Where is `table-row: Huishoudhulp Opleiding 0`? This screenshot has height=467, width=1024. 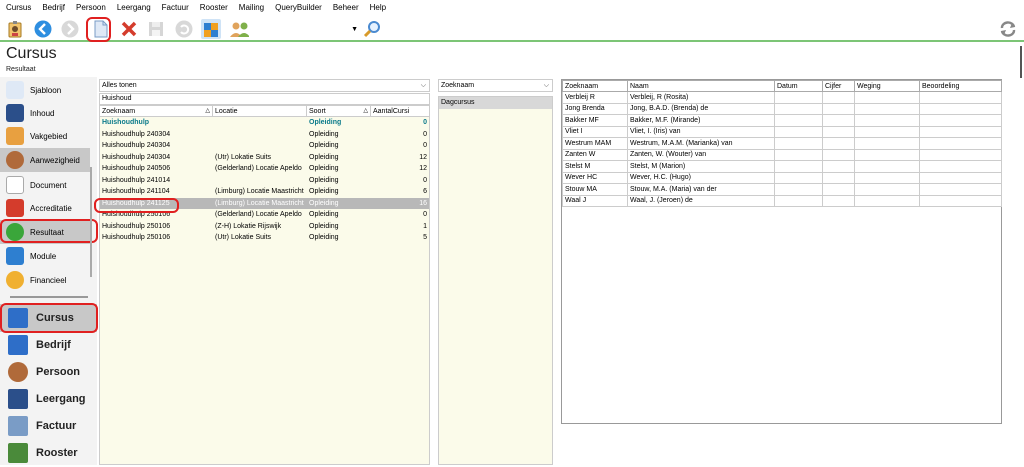
table-row: Huishoudhulp Opleiding 0 is located at coordinates (264, 123).